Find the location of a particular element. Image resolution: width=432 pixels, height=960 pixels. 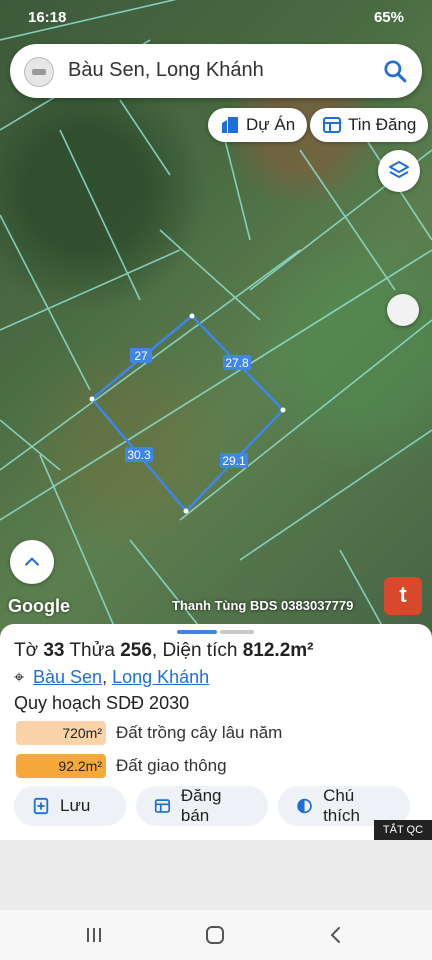

action-row: Lưu Đăng bán Chú thích is located at coordinates (212, 806).